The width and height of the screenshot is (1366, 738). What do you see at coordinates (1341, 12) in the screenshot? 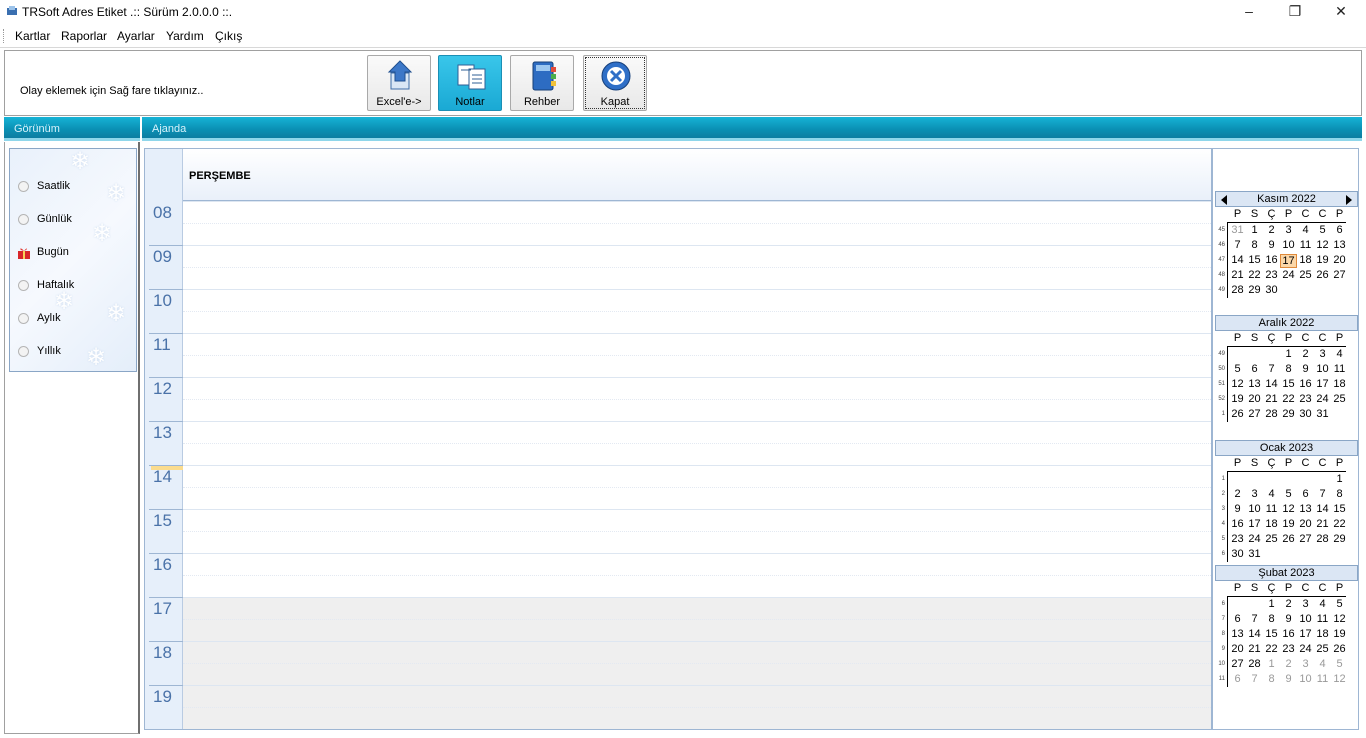
I see `close-window-button: ✕` at bounding box center [1341, 12].